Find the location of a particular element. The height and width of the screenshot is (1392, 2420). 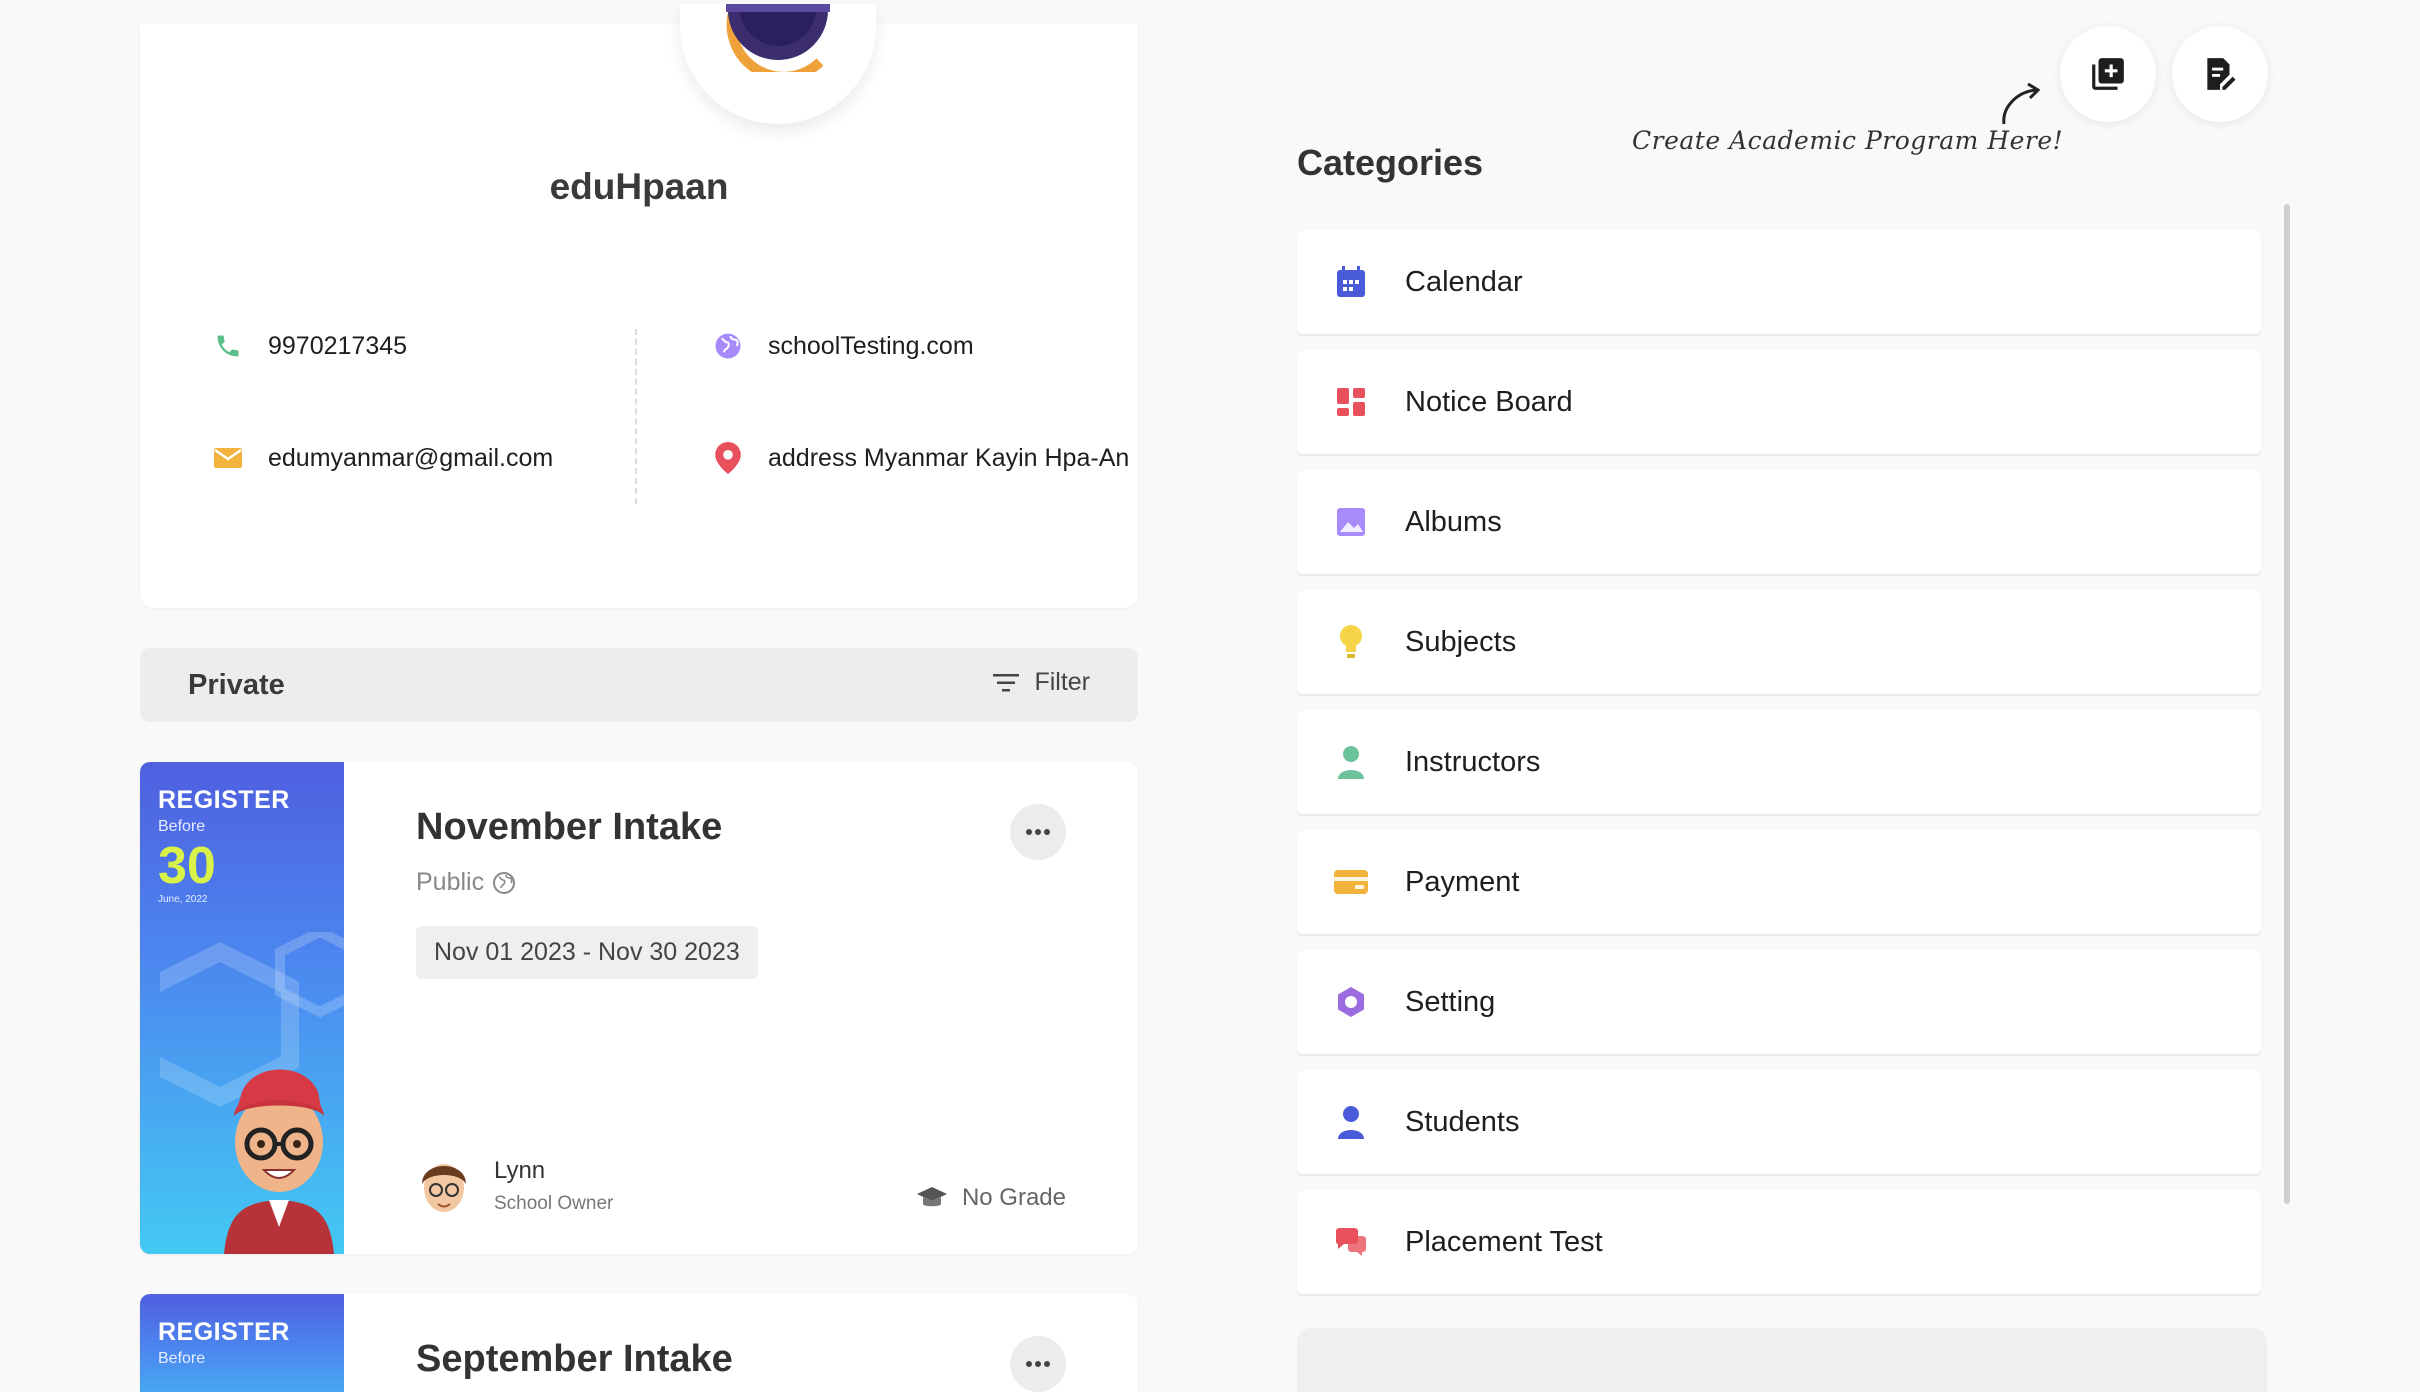

program-visibility: Public is located at coordinates (466, 882).